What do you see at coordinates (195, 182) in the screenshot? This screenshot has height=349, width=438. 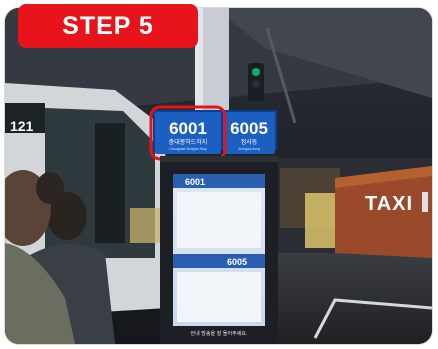 I see `screen-top-route: 6001` at bounding box center [195, 182].